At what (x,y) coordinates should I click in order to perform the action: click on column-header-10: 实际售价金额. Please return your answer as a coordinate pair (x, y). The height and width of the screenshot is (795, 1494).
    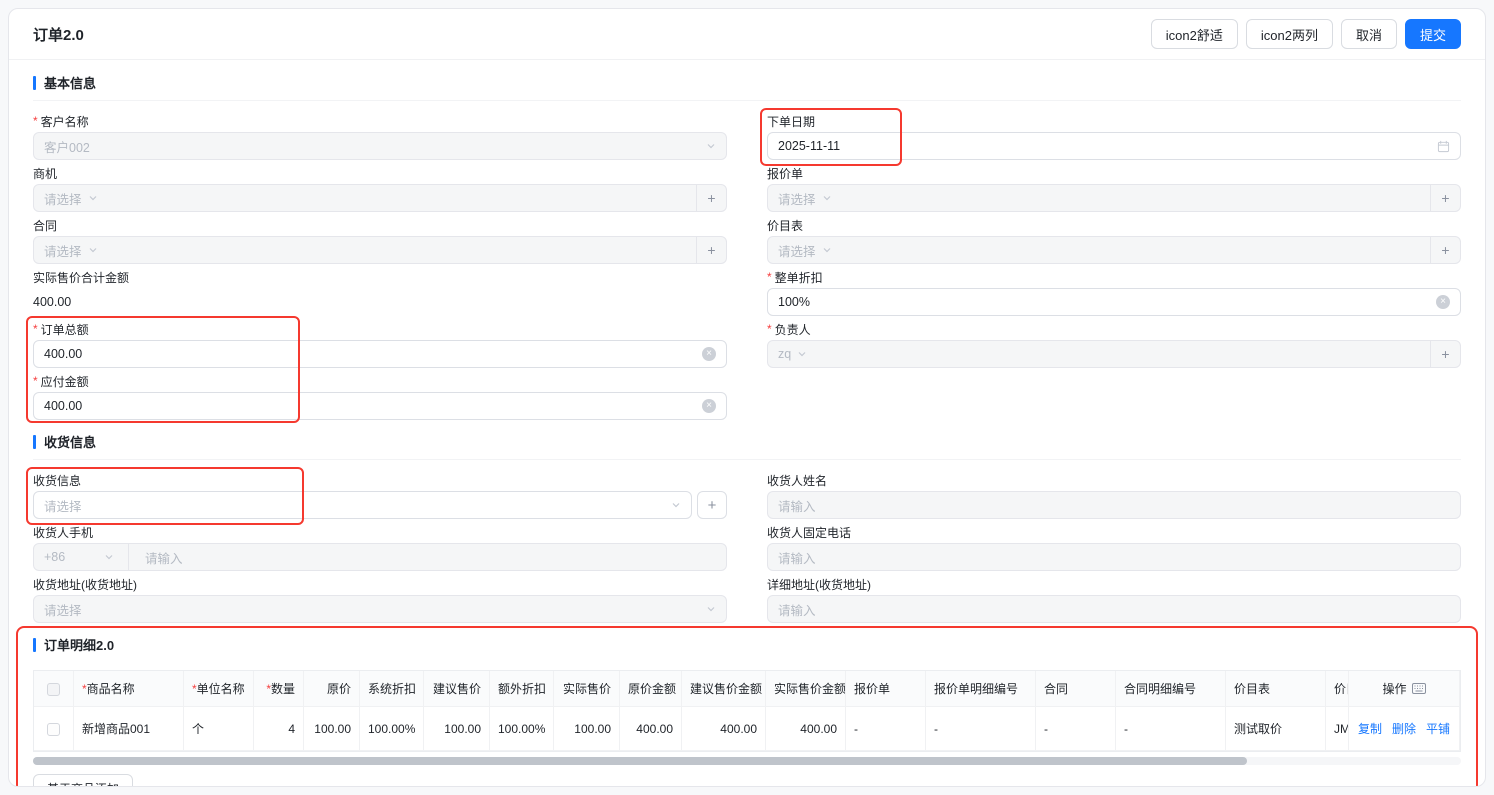
    Looking at the image, I should click on (806, 689).